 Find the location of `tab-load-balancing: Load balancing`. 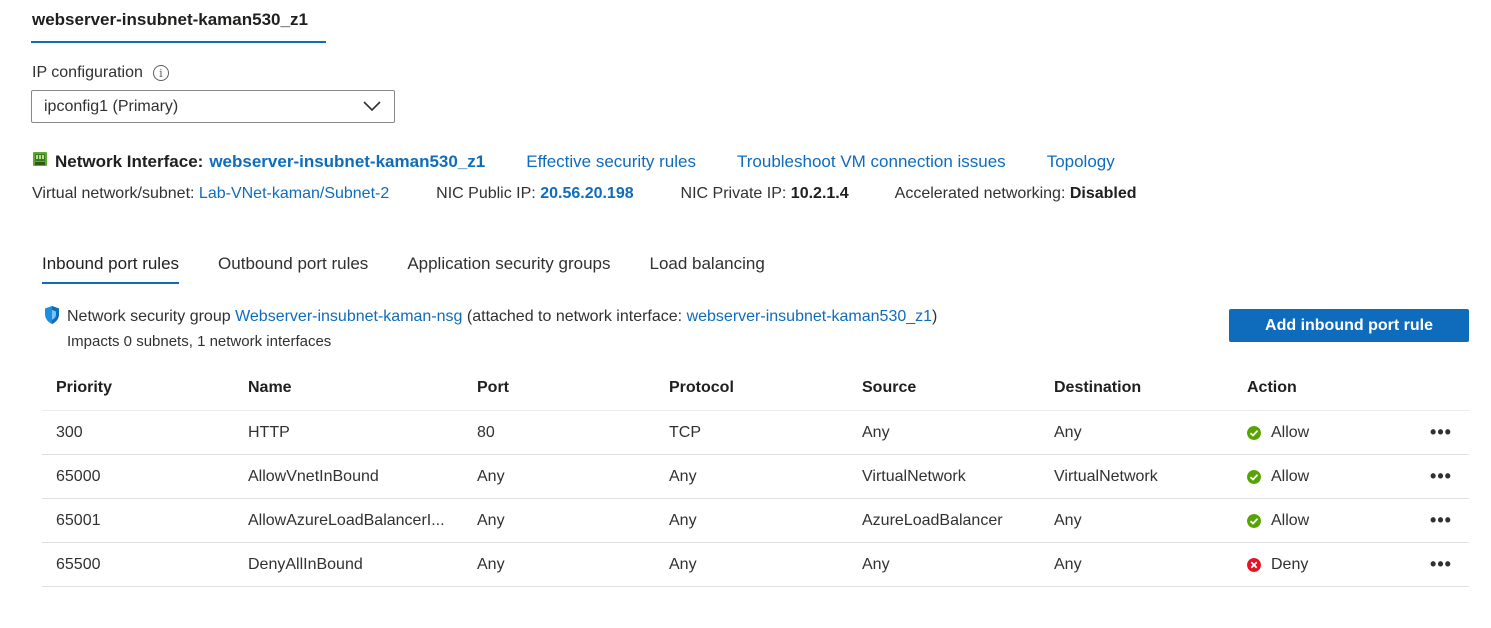

tab-load-balancing: Load balancing is located at coordinates (706, 269).